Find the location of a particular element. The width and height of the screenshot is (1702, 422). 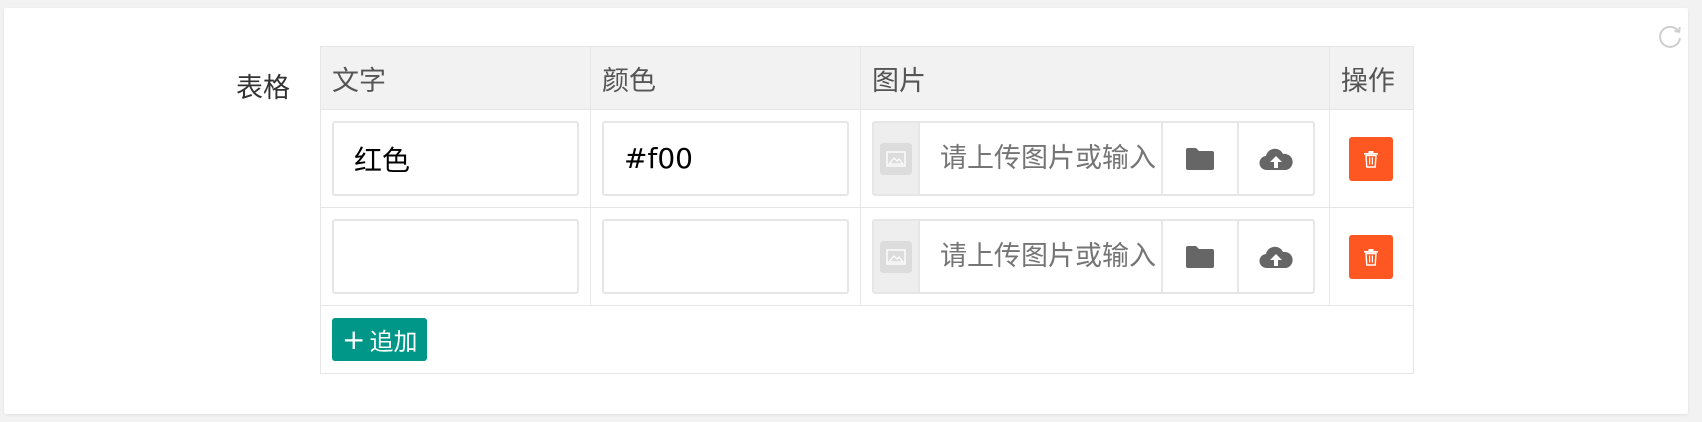

table-footer-row: + 追加 is located at coordinates (867, 339).